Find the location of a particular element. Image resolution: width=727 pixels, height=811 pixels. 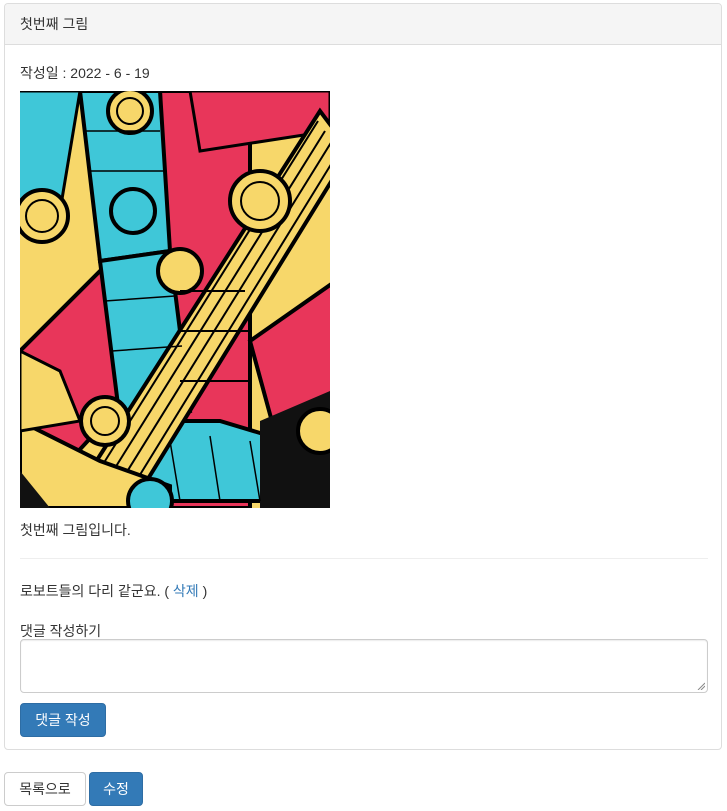

post-title-bar: 첫번째 그림 is located at coordinates (363, 24).